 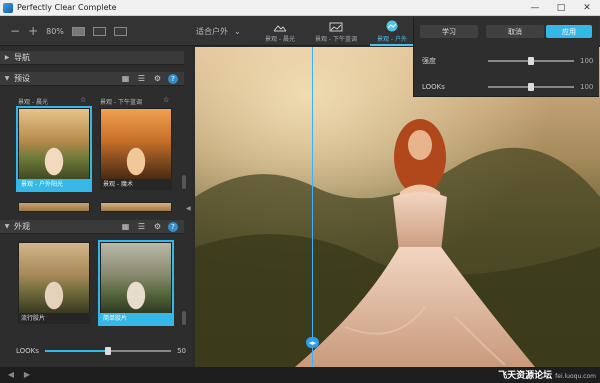 I want to click on presets-scrollbar, so click(x=184, y=182).